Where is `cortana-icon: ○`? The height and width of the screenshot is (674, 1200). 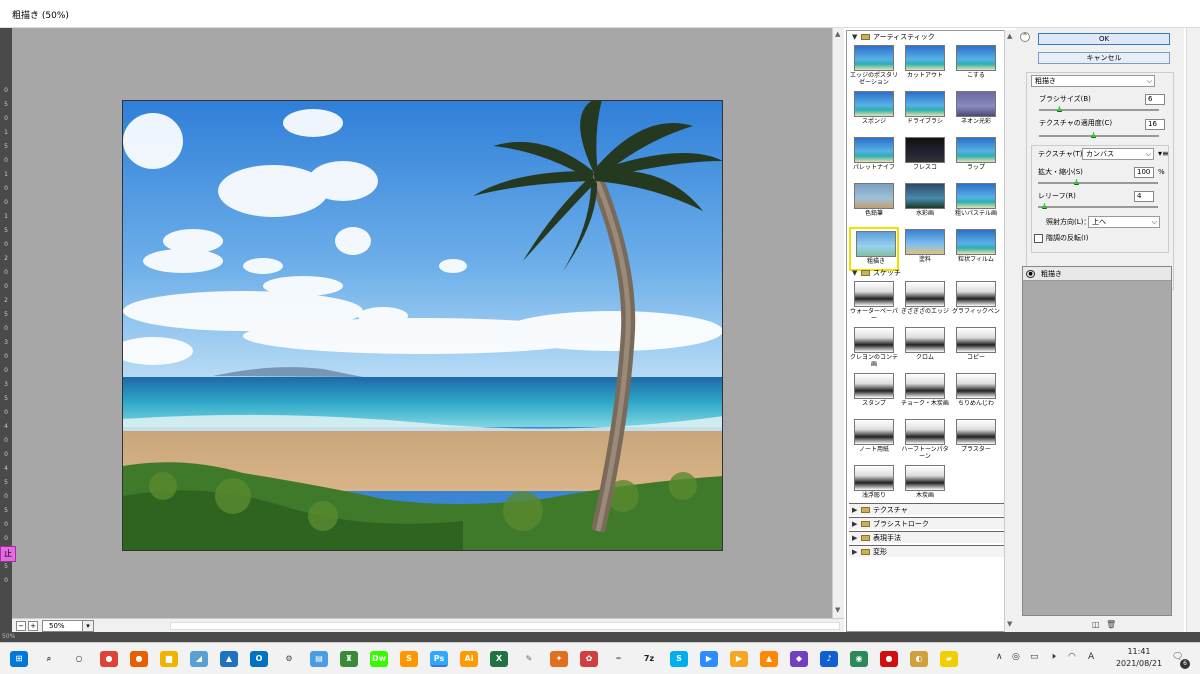
cortana-icon: ○ is located at coordinates (79, 659).